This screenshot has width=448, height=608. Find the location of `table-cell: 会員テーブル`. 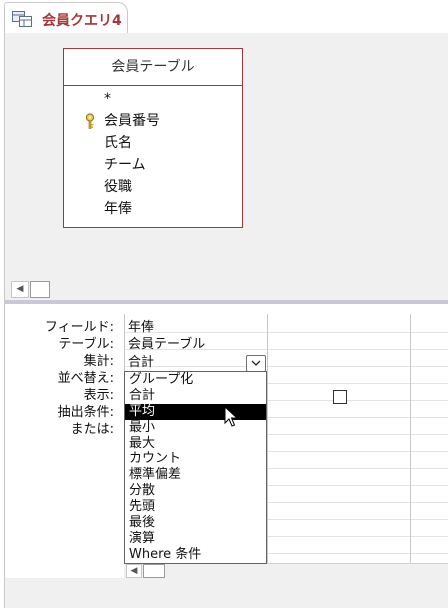

table-cell: 会員テーブル is located at coordinates (166, 344).